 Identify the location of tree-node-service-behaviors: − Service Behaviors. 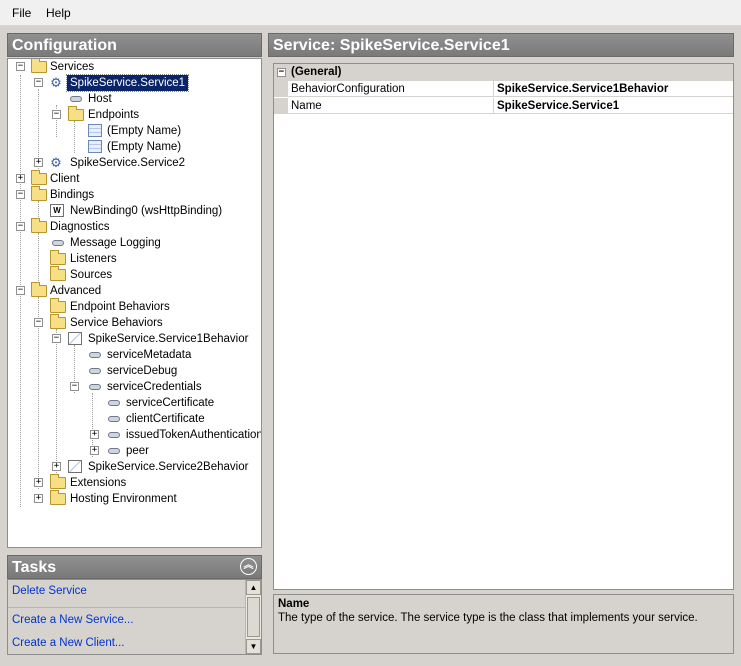
(133, 322).